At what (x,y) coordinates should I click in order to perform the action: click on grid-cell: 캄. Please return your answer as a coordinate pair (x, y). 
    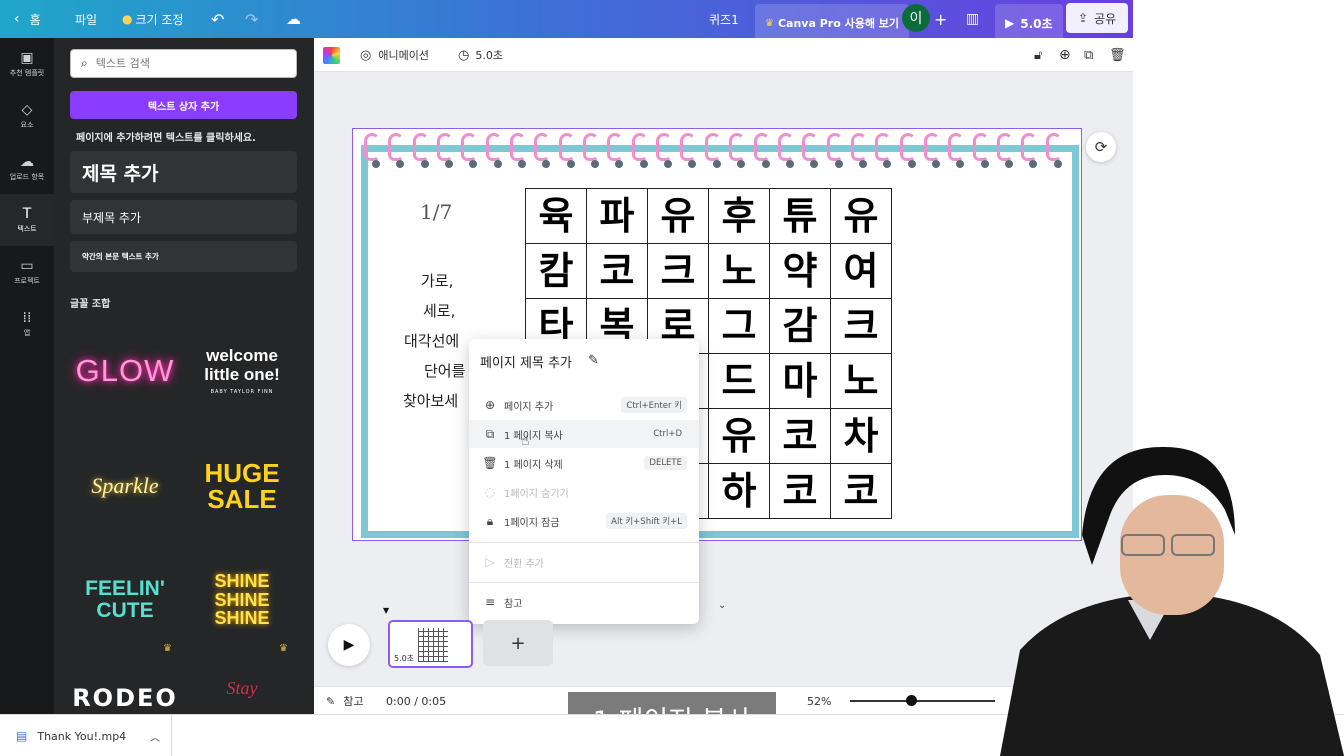
    Looking at the image, I should click on (556, 271).